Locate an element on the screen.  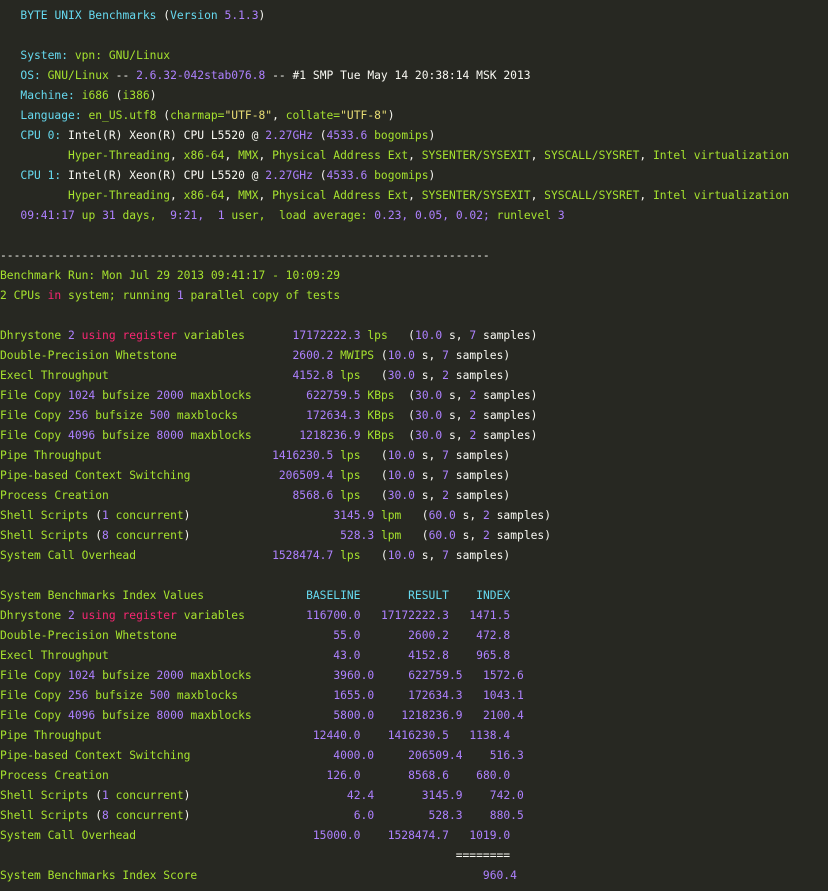
terminal-text-segment: 965.8 is located at coordinates (493, 655).